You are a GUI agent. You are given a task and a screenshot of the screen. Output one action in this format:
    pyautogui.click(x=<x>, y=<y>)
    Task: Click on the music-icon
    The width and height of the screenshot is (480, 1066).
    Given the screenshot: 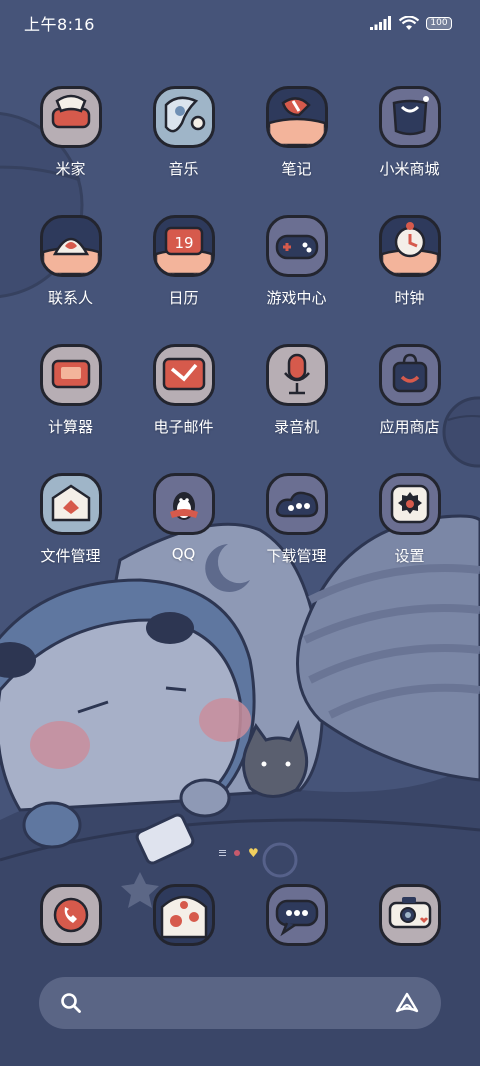 What is the action you would take?
    pyautogui.click(x=183, y=117)
    